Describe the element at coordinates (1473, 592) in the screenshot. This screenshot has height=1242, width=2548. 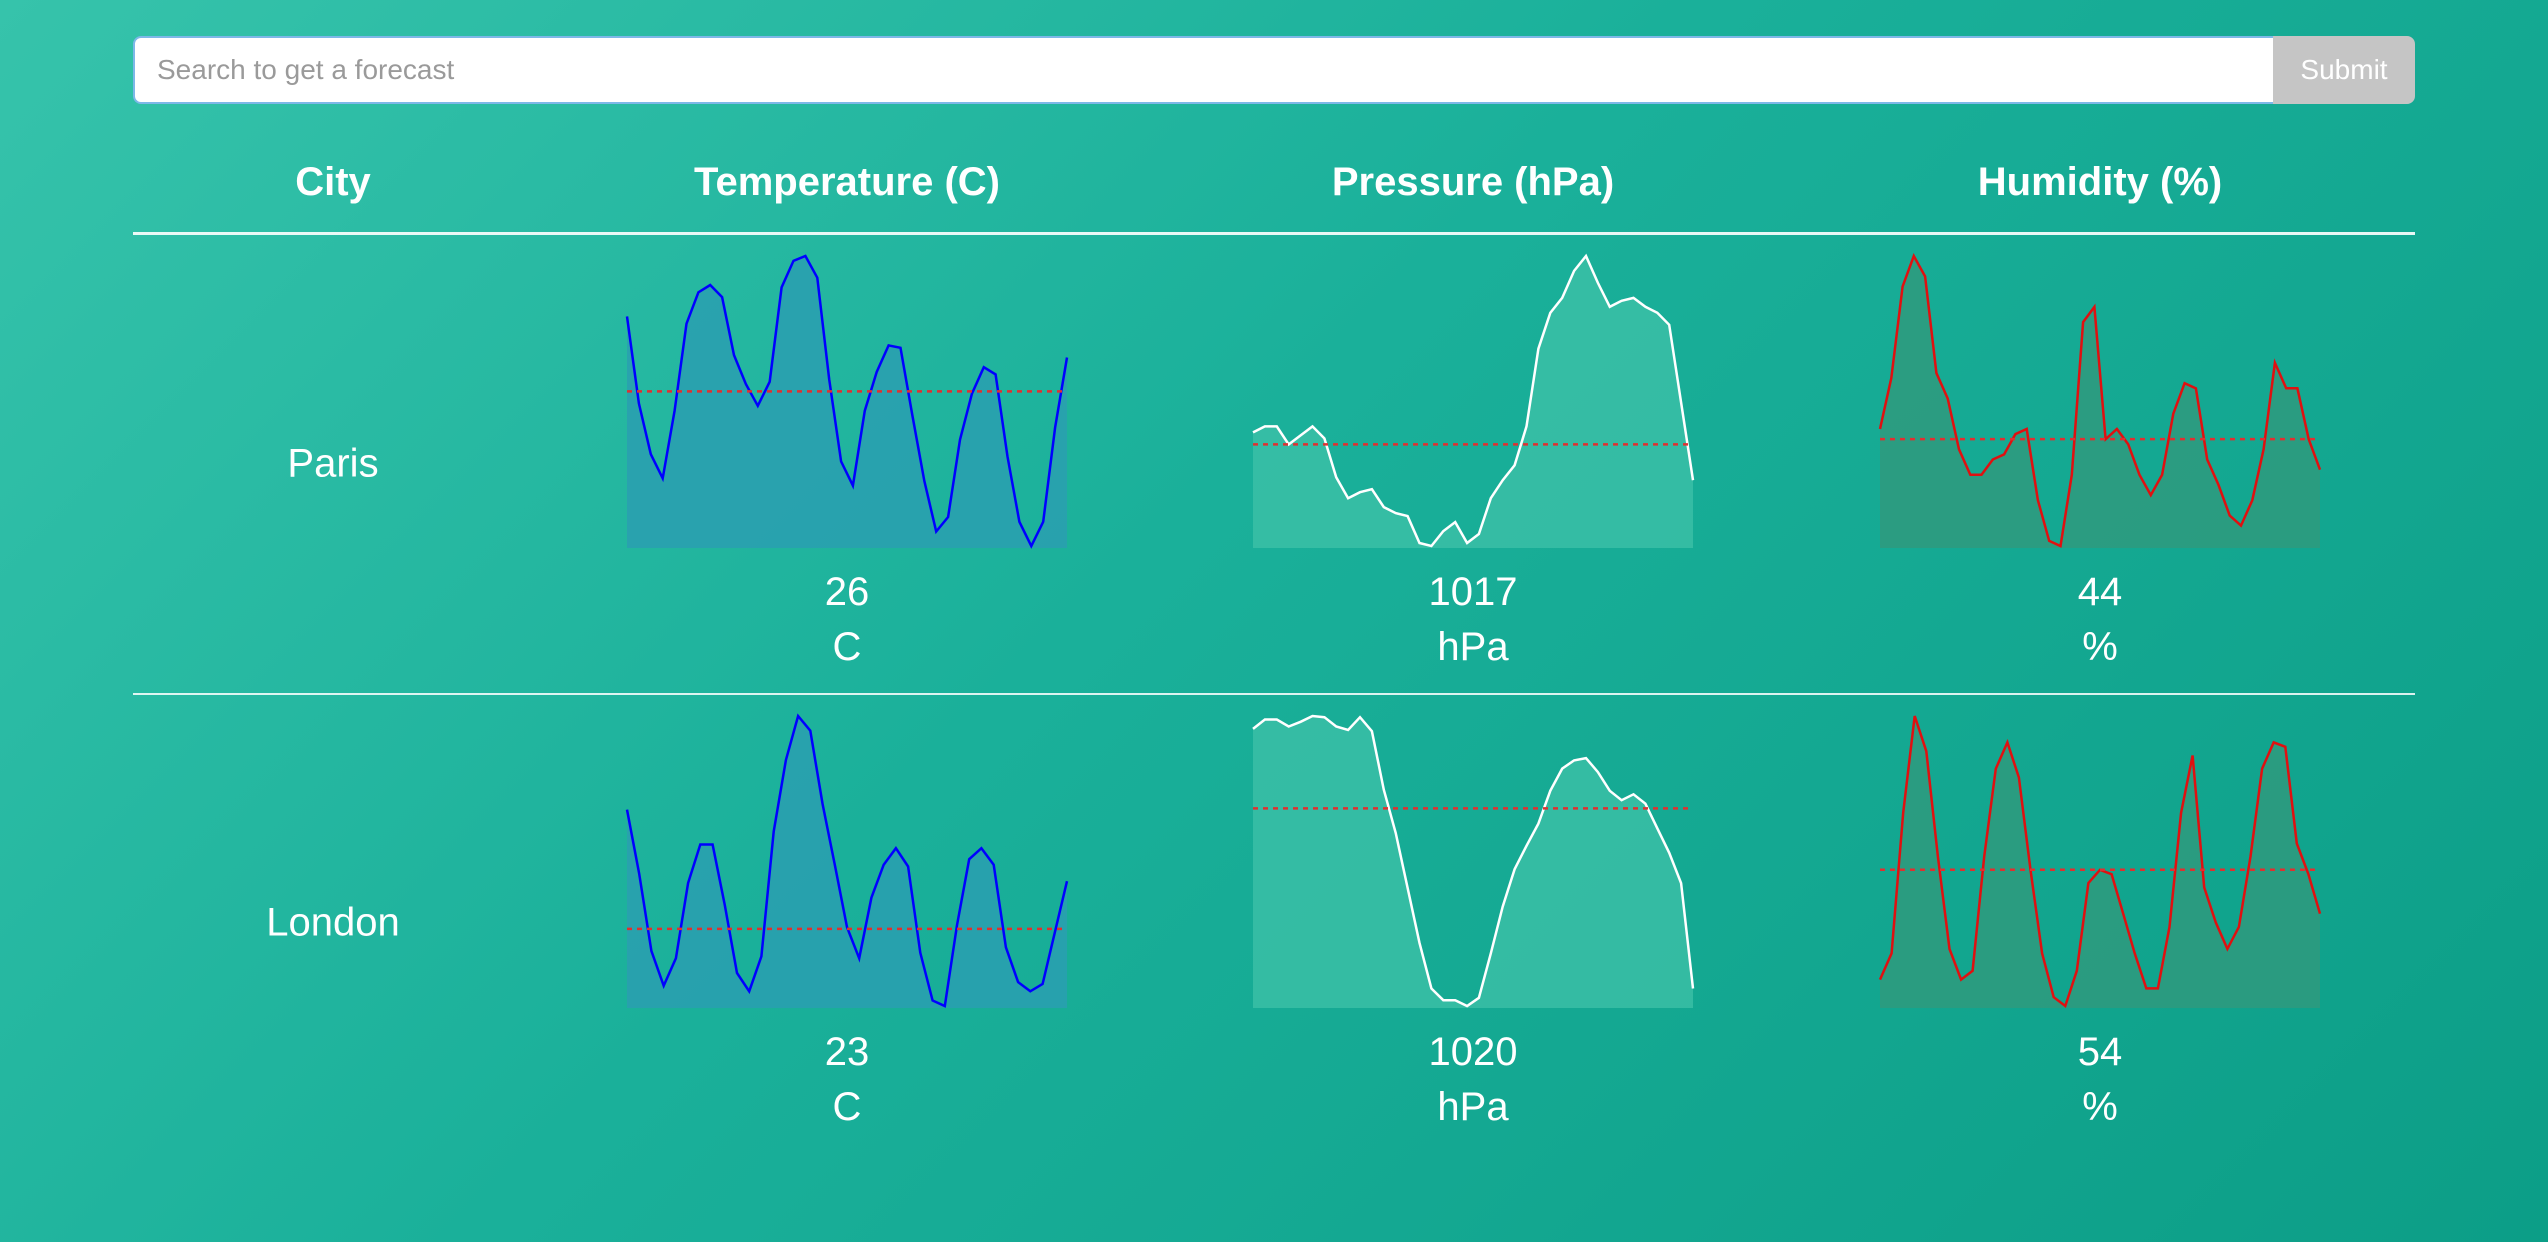
I see `pressure-average: 1017` at that location.